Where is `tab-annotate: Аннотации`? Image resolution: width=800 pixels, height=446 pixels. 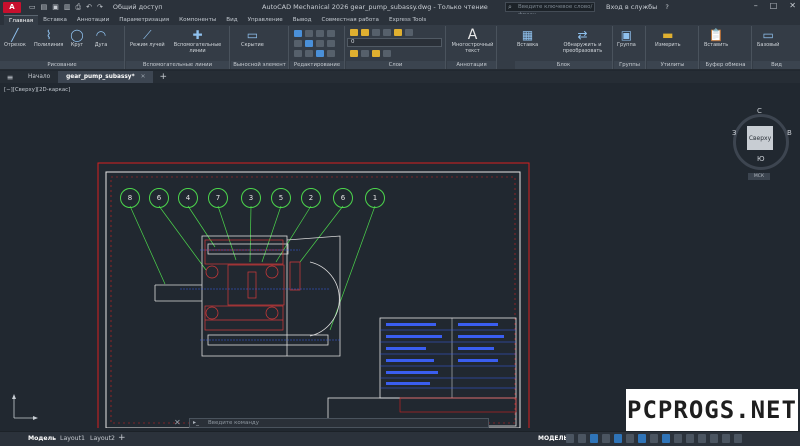 tab-annotate: Аннотации is located at coordinates (93, 20).